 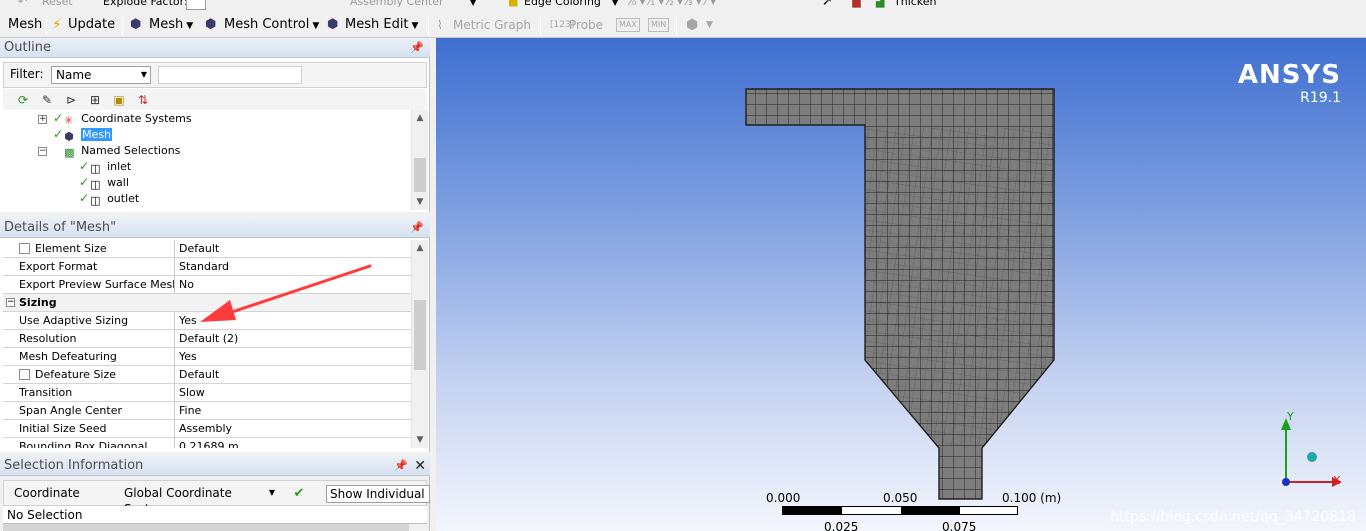 What do you see at coordinates (420, 466) in the screenshot?
I see `close-icon: ✕` at bounding box center [420, 466].